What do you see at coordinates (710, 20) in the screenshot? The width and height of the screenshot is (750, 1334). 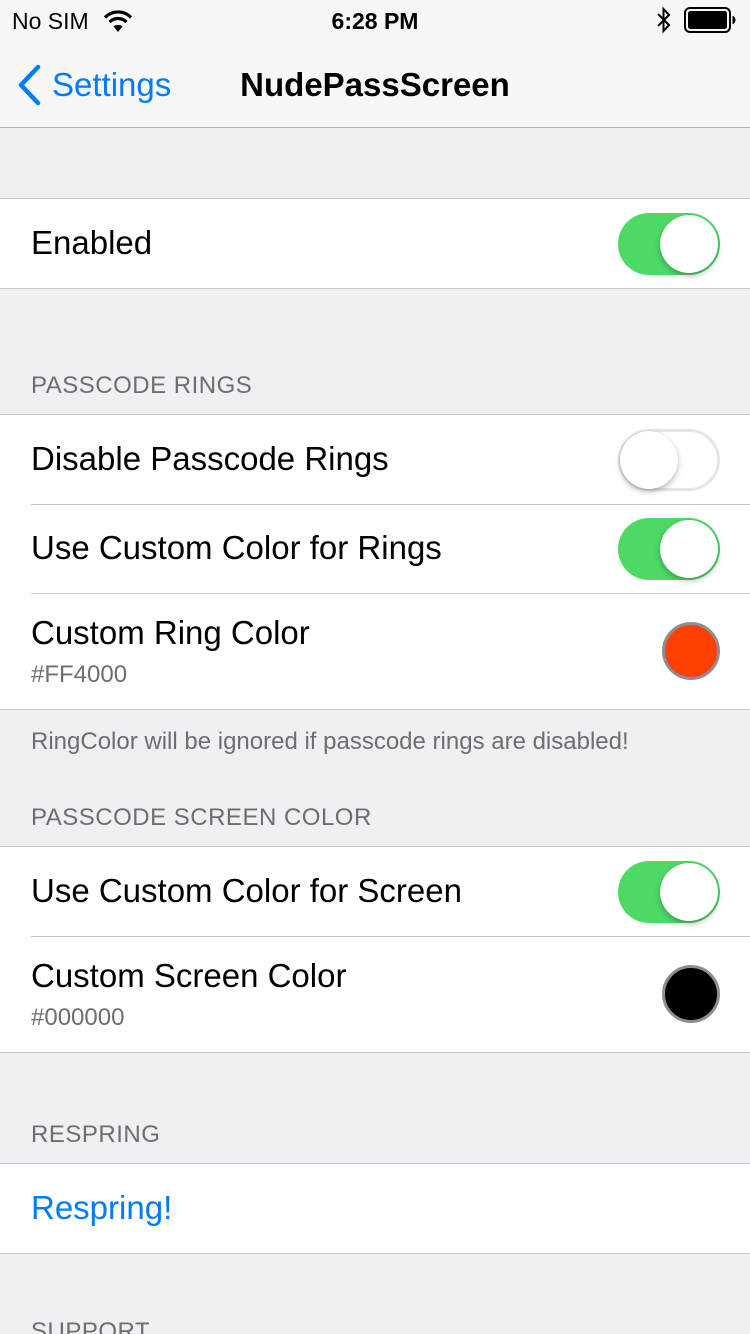 I see `battery-icon` at bounding box center [710, 20].